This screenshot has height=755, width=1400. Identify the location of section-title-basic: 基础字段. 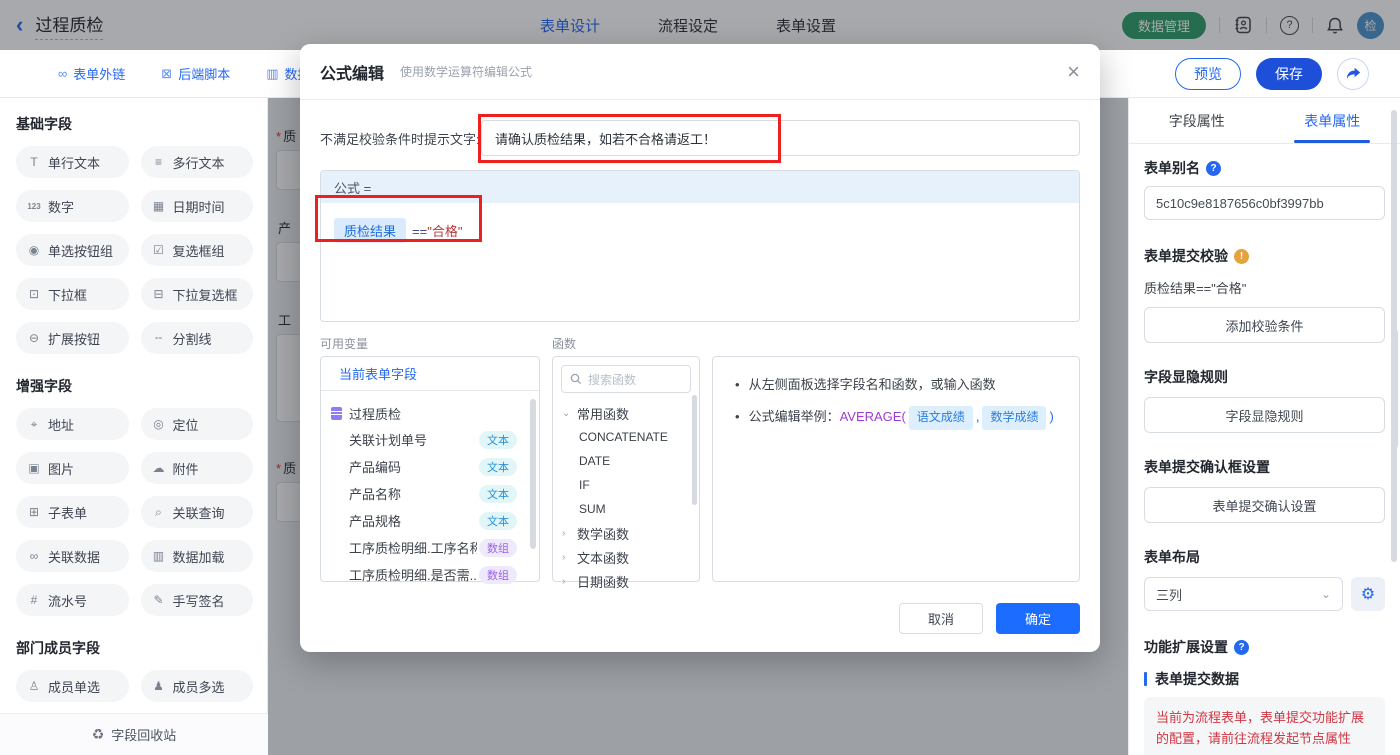
(44, 124).